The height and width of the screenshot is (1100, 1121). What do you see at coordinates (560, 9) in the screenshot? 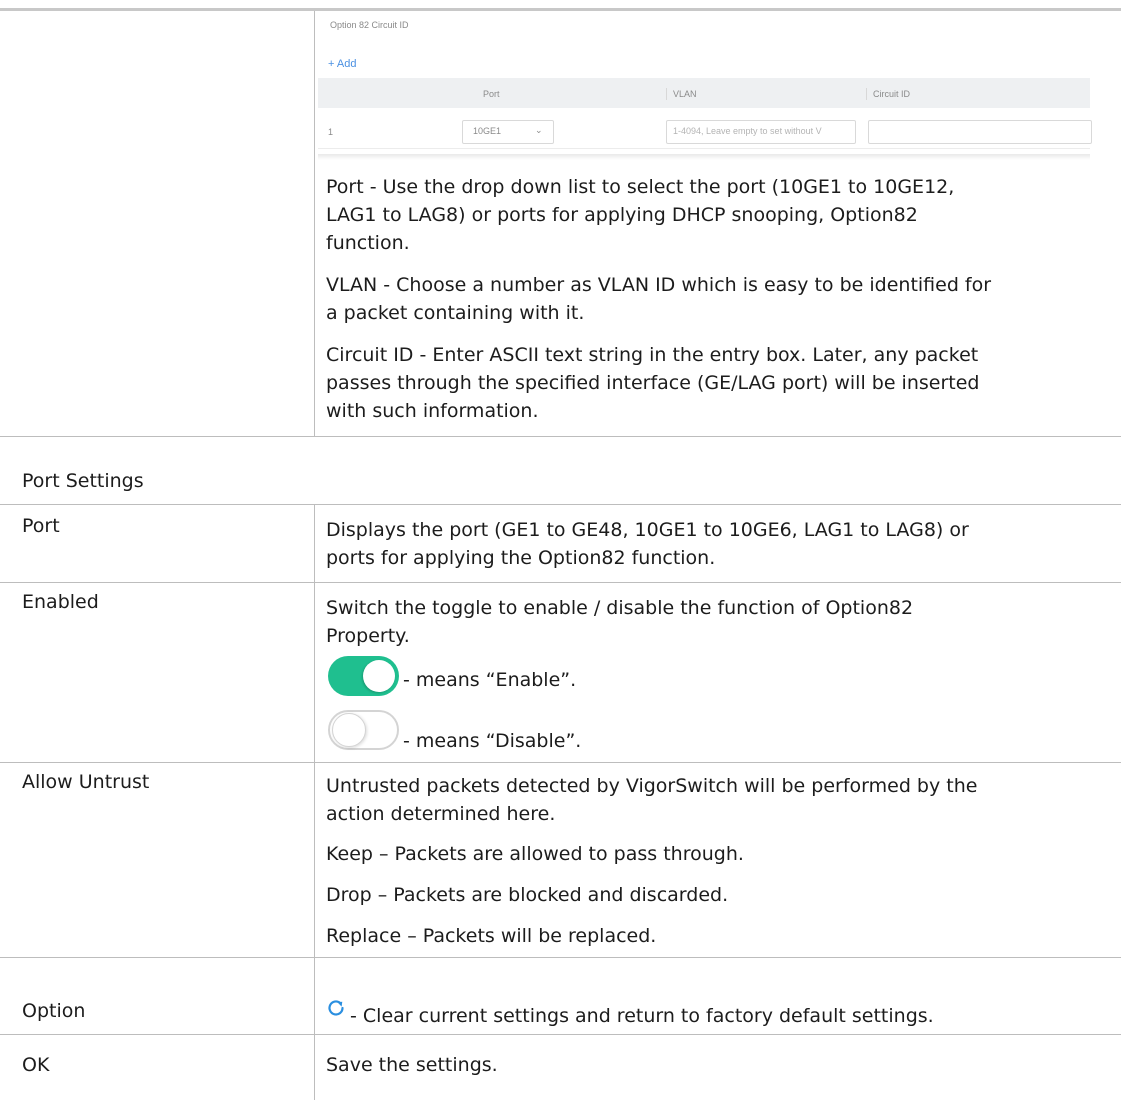
I see `top-border` at bounding box center [560, 9].